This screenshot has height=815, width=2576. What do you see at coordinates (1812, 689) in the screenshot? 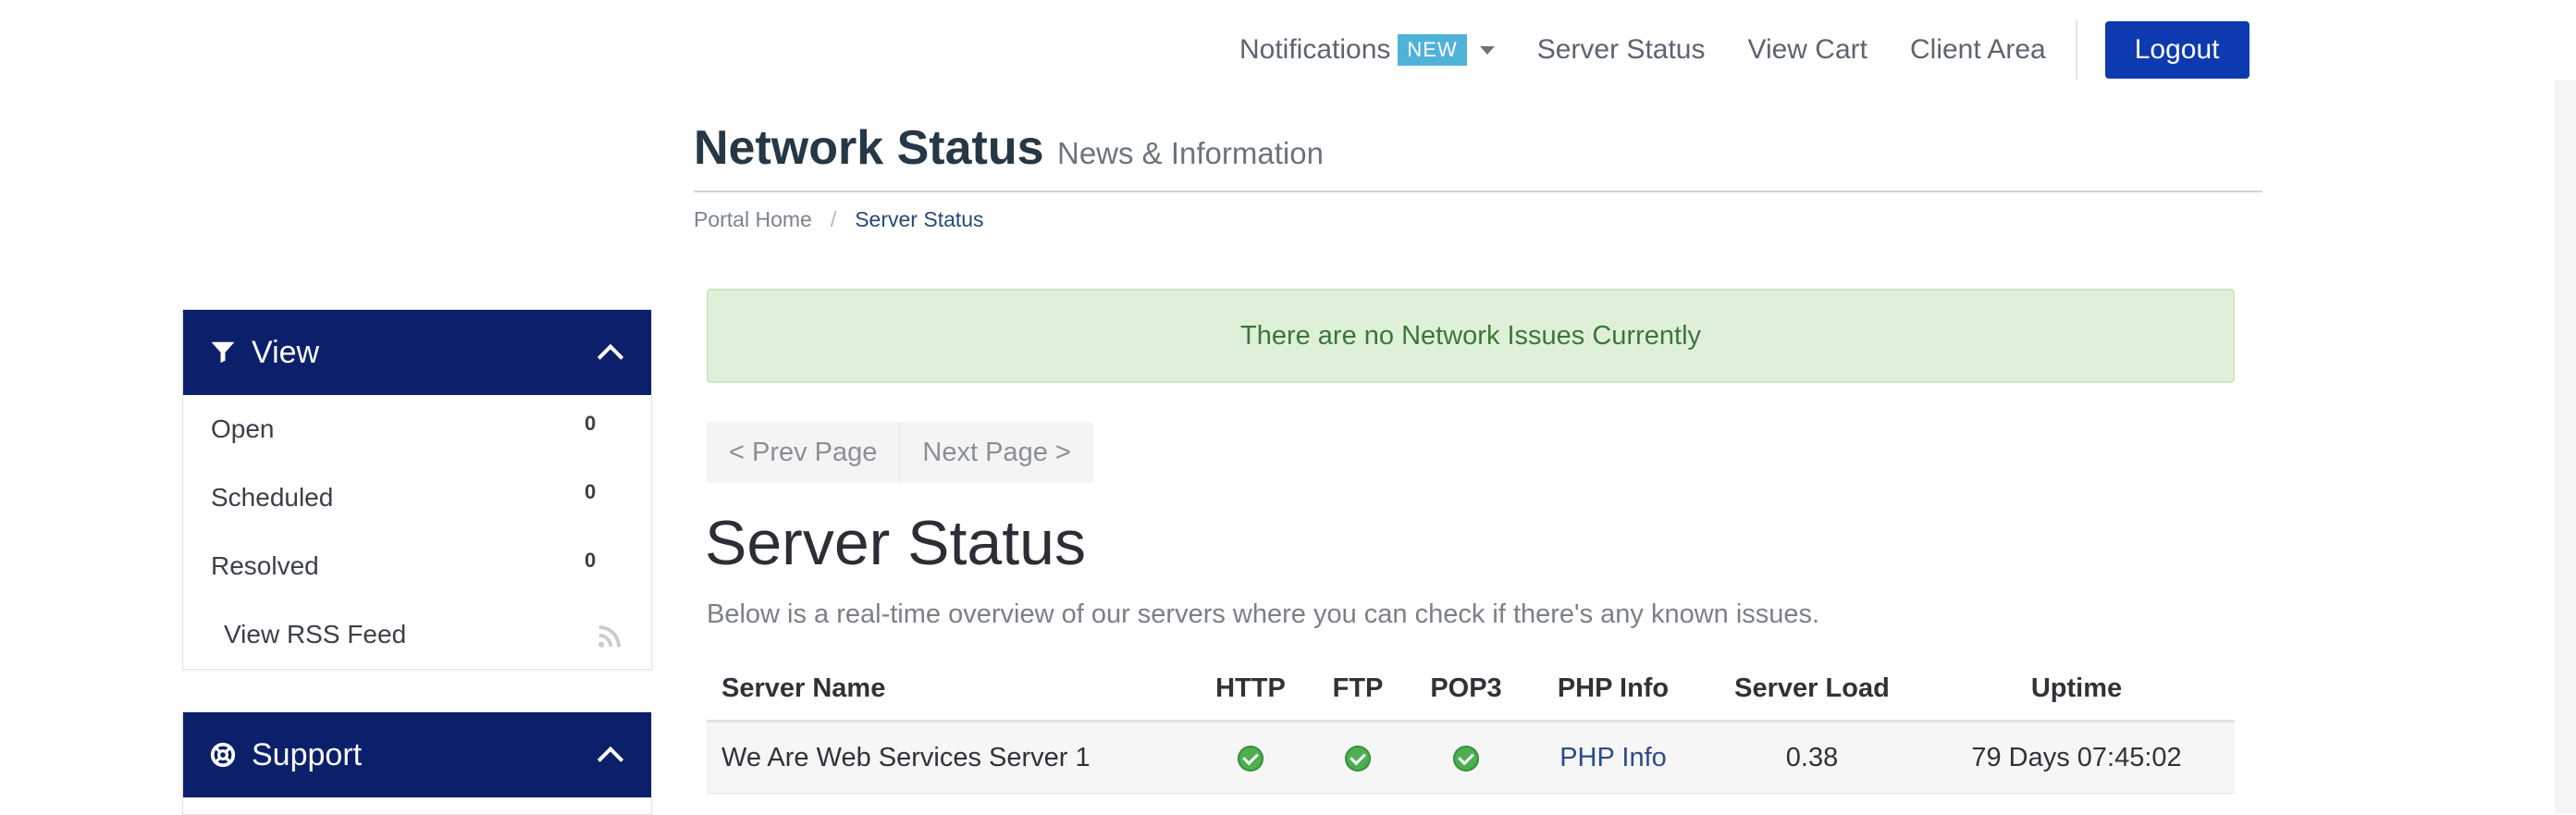
I see `col-server-load: Server Load` at bounding box center [1812, 689].